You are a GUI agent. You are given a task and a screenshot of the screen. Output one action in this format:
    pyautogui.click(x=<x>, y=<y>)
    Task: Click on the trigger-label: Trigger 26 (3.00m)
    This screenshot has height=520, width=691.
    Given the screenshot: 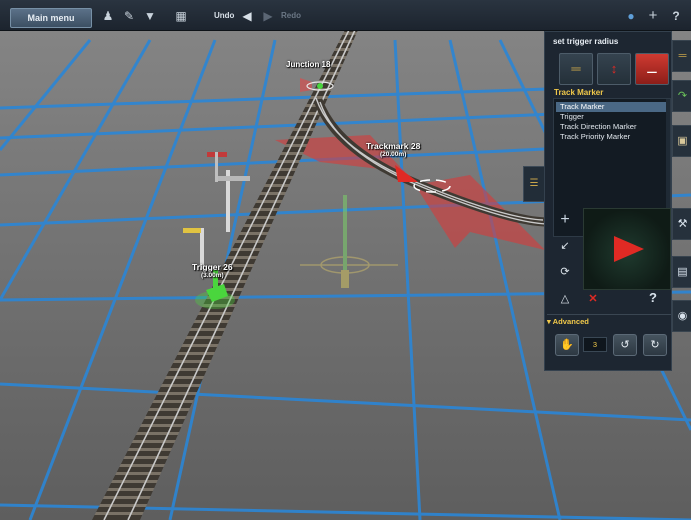 What is the action you would take?
    pyautogui.click(x=212, y=270)
    